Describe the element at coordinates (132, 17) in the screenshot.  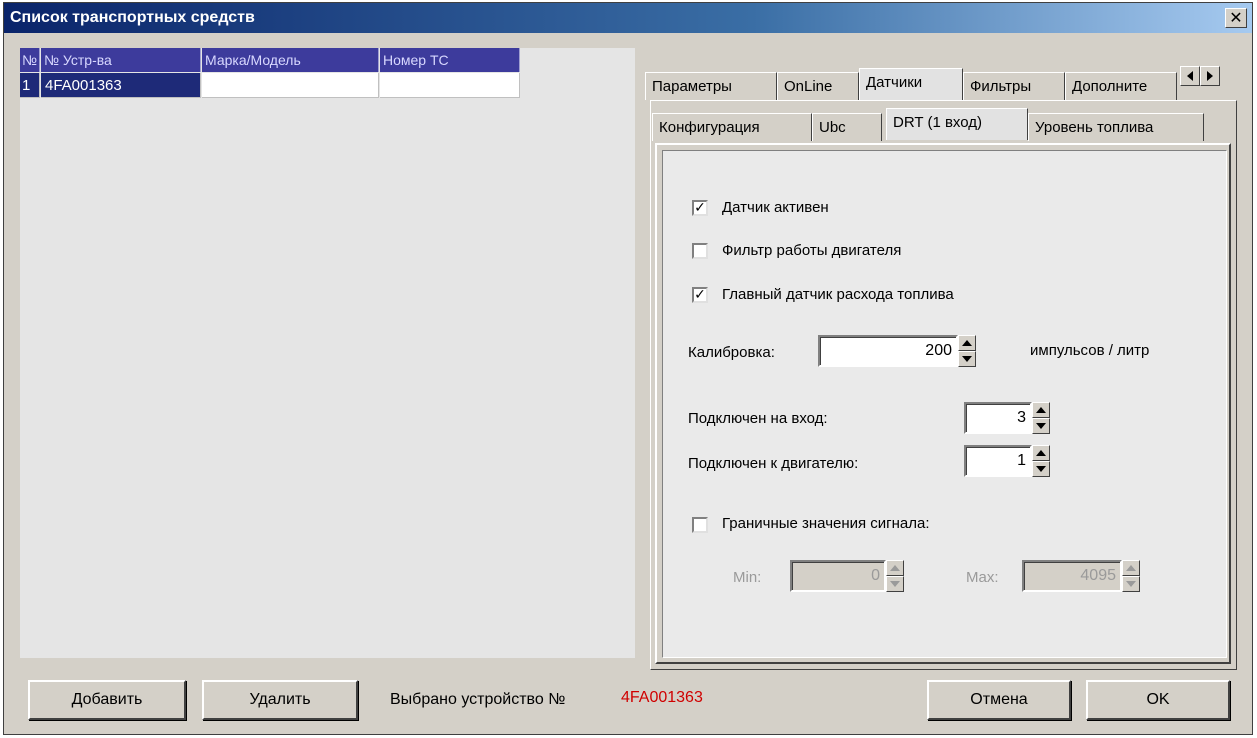
I see `window-title: Список транспортных средств` at that location.